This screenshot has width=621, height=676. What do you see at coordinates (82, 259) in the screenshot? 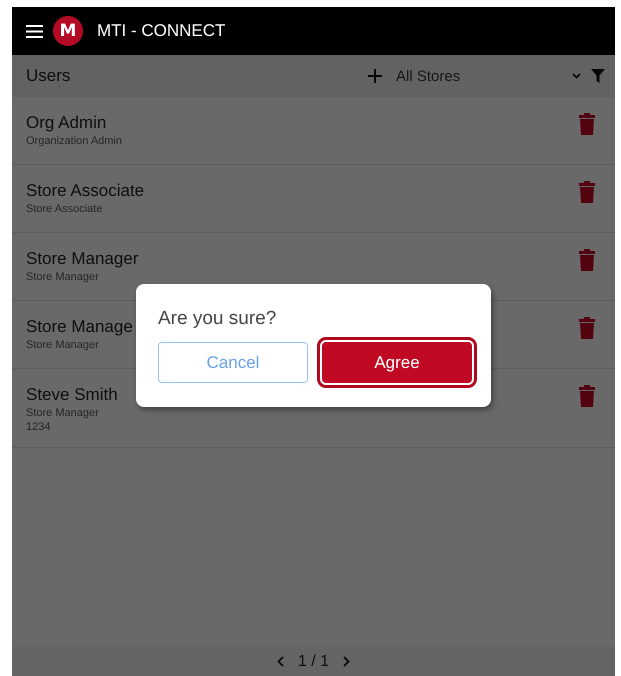
I see `user-name: Store Manager` at bounding box center [82, 259].